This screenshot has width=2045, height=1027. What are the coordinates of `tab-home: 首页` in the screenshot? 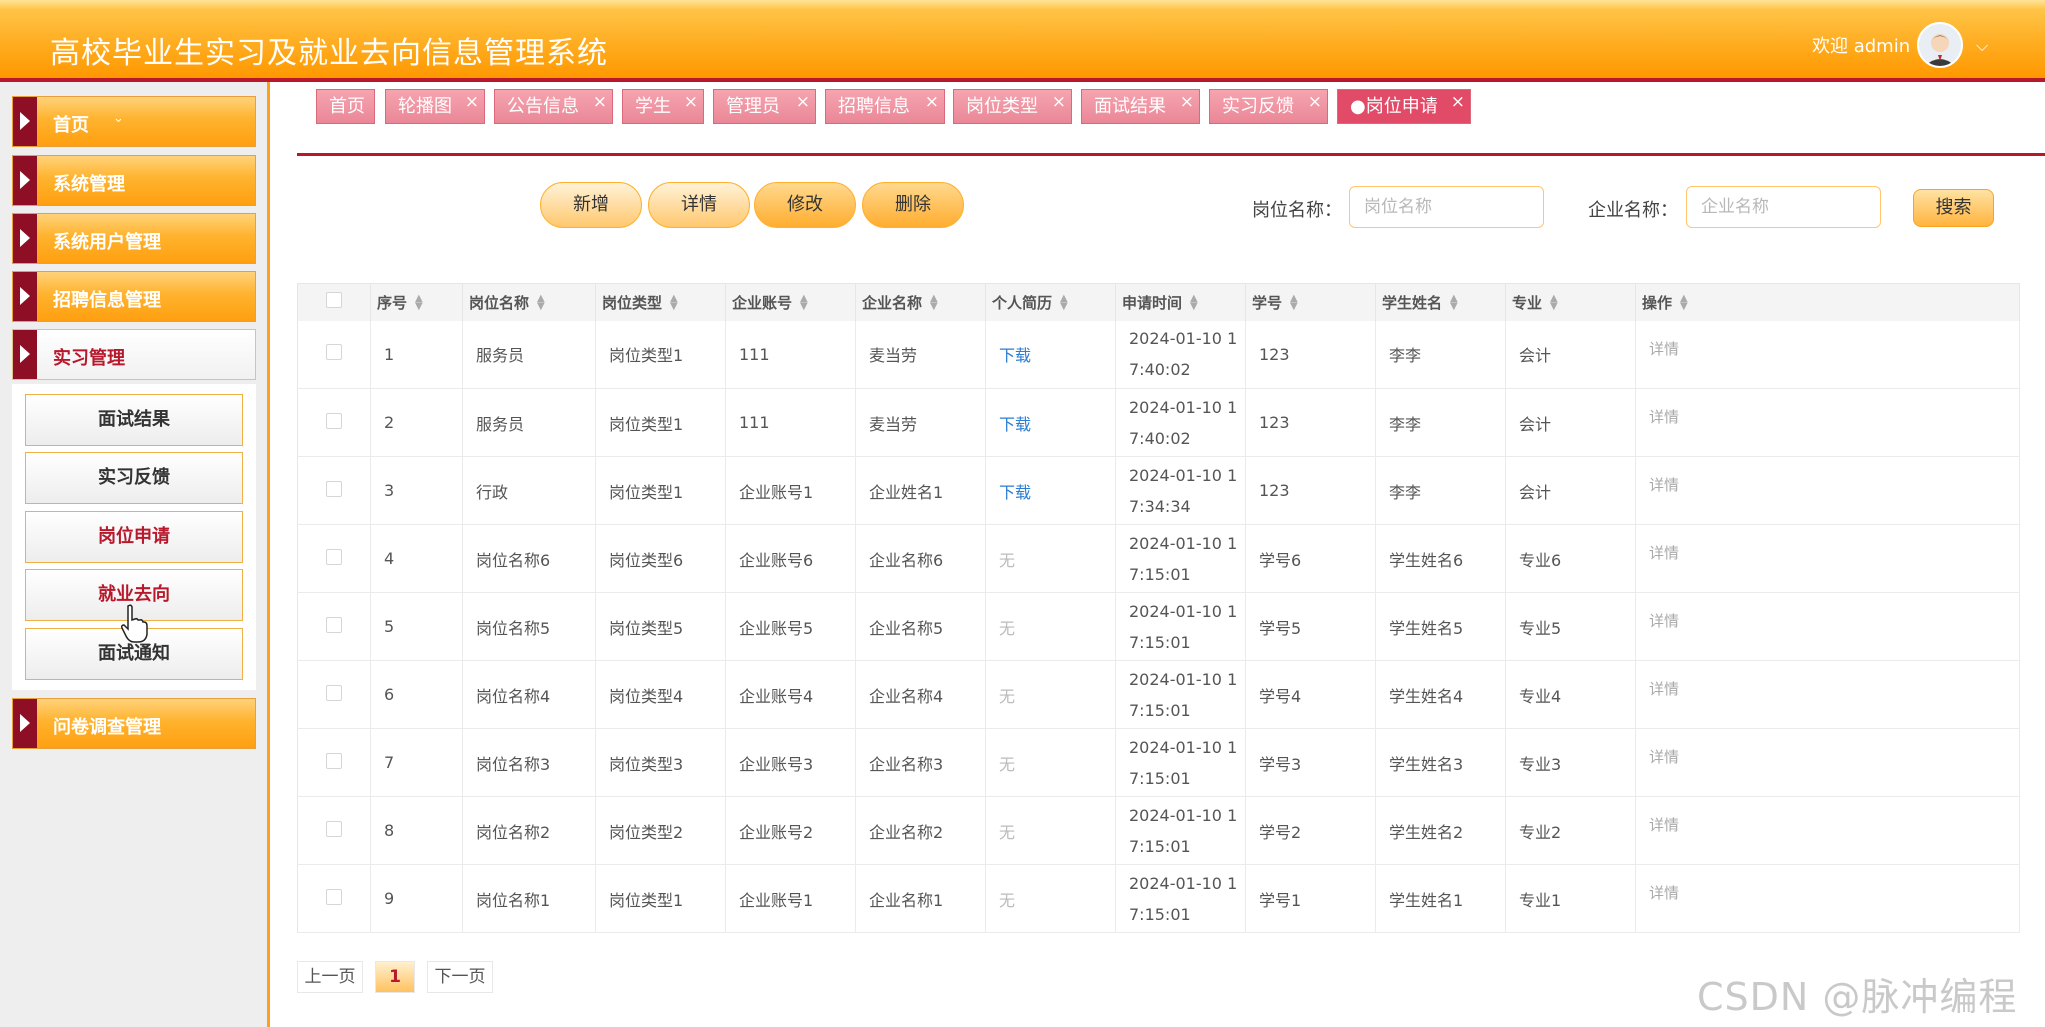 It's located at (345, 106).